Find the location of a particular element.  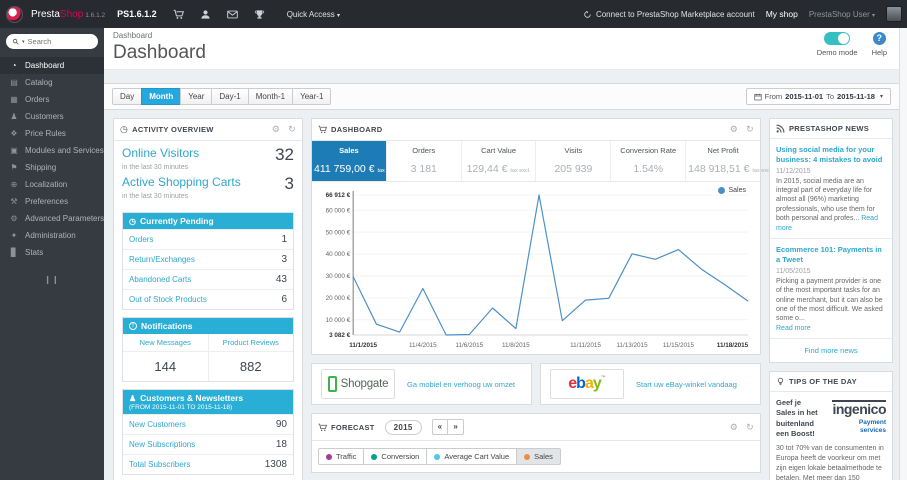

new-customers-link: New Customers is located at coordinates (157, 424).